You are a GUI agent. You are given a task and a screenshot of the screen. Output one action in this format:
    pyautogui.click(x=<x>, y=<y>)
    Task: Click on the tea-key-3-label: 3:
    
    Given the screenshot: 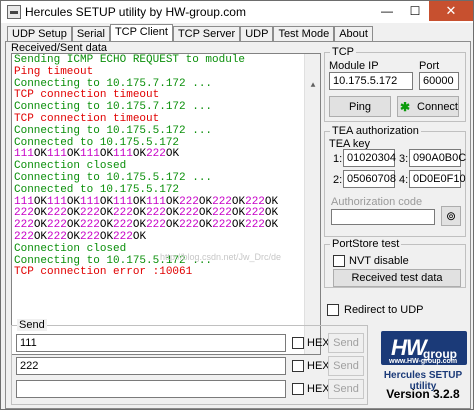 What is the action you would take?
    pyautogui.click(x=404, y=159)
    